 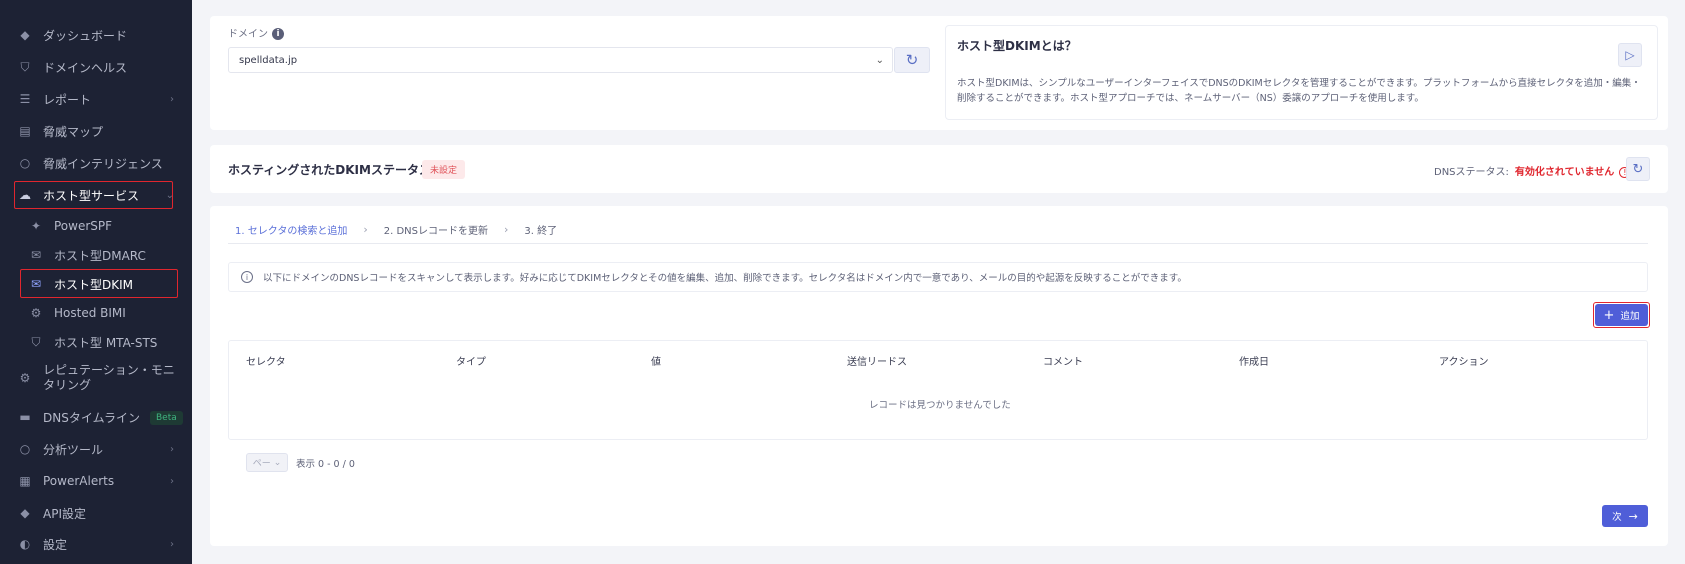 I want to click on refresh-status-button: ↻, so click(x=1638, y=169).